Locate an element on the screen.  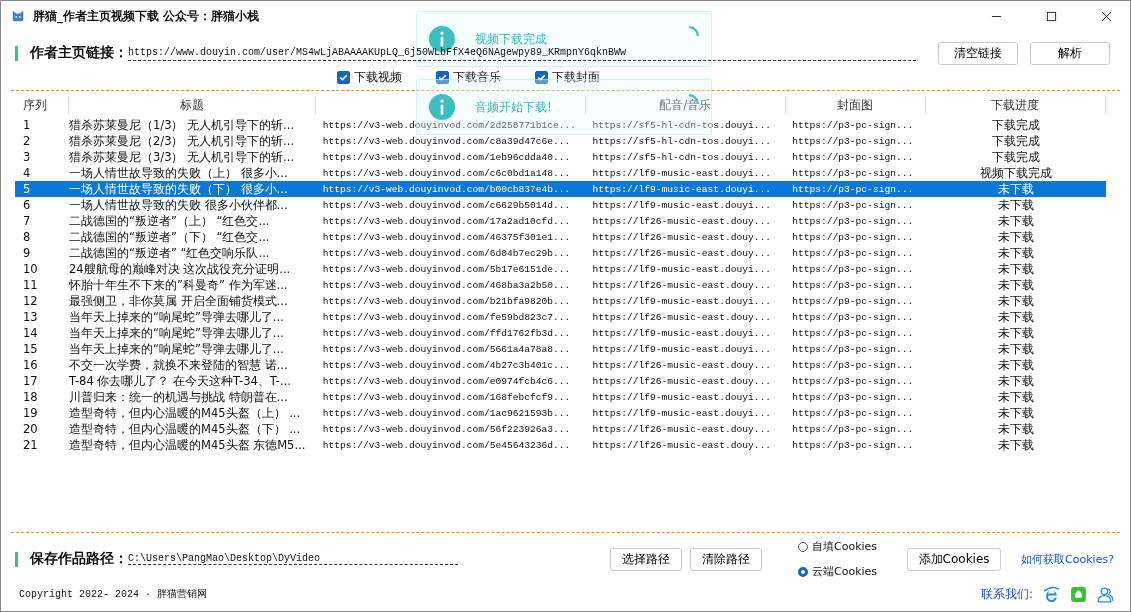
action-button: 解析 is located at coordinates (1070, 53).